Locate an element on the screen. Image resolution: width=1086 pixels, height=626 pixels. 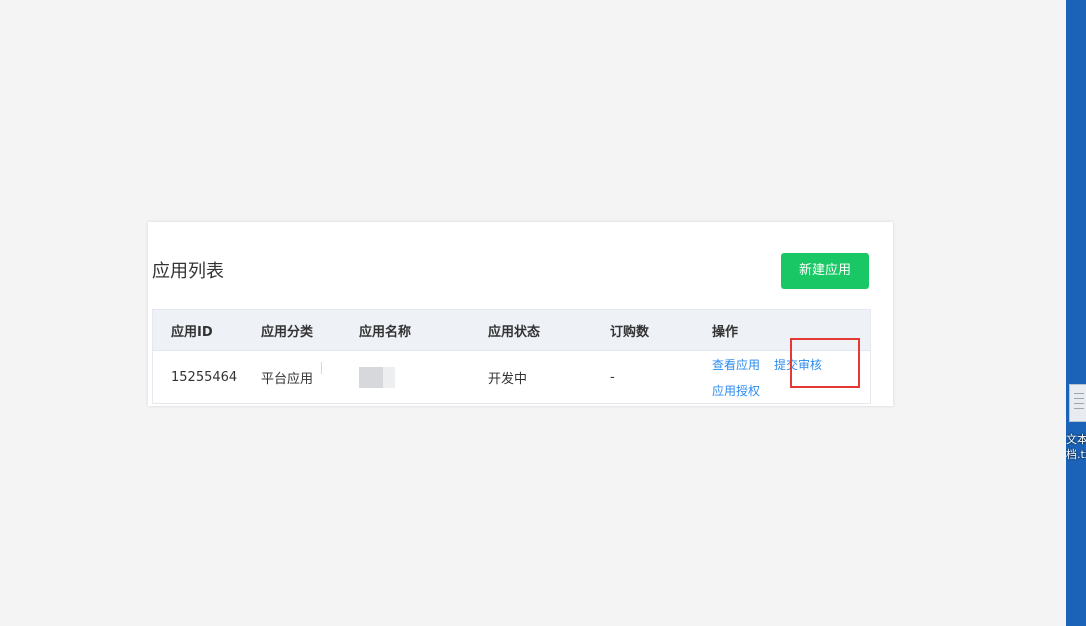
divider is located at coordinates (321, 367).